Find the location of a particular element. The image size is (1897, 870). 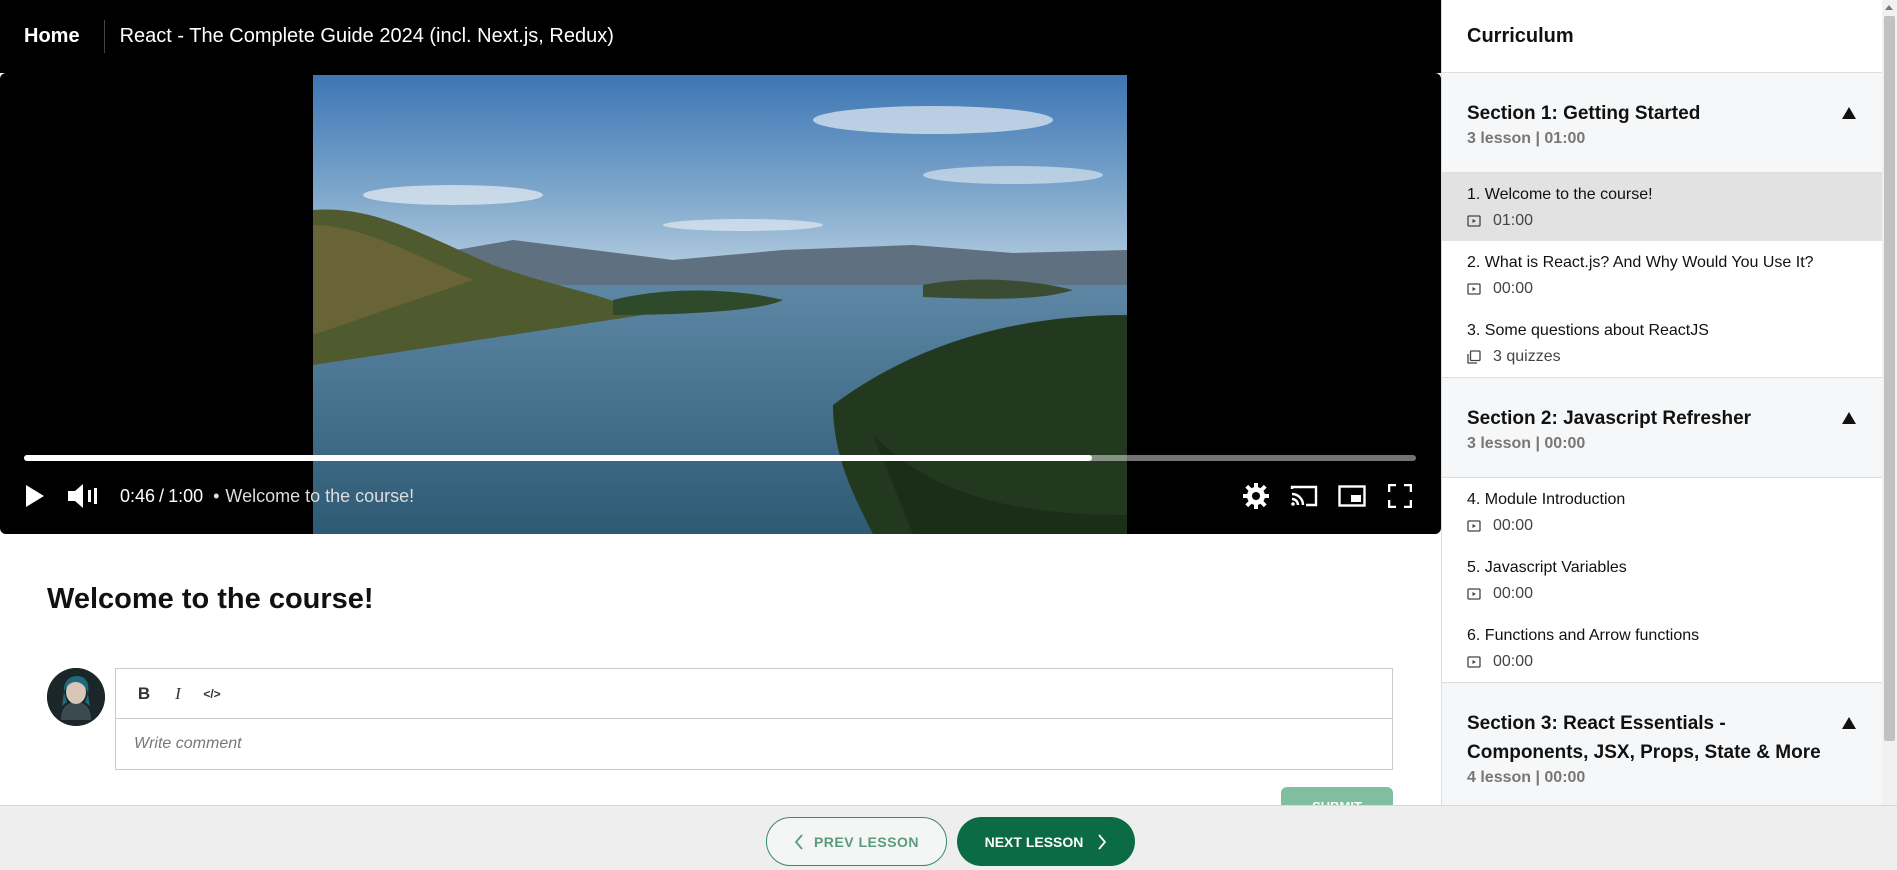

italic-button: I is located at coordinates (178, 694).